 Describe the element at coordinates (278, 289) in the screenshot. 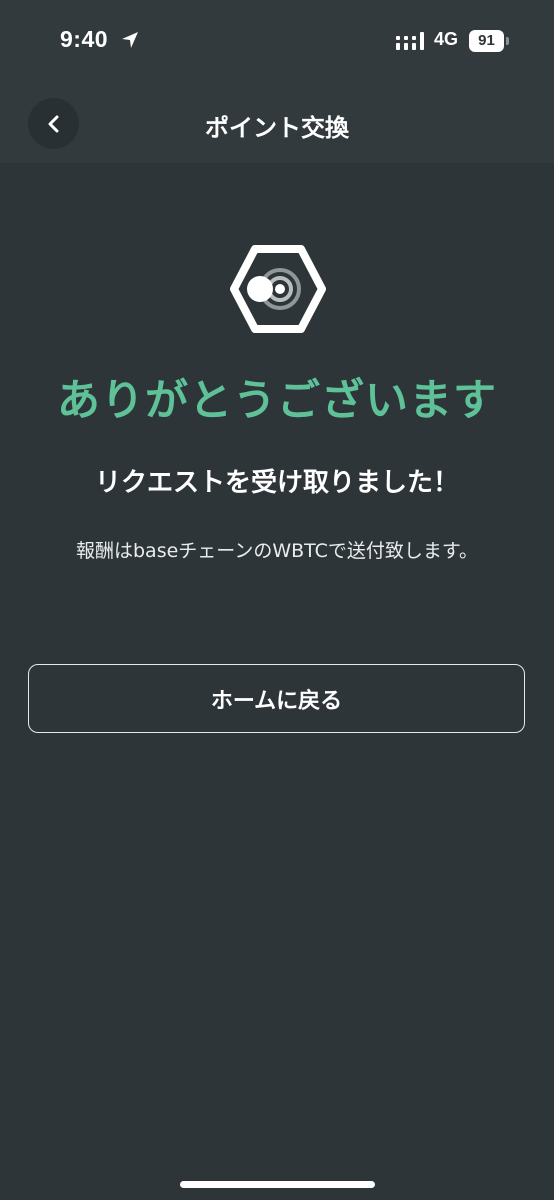

I see `hexagon-logo-icon` at that location.